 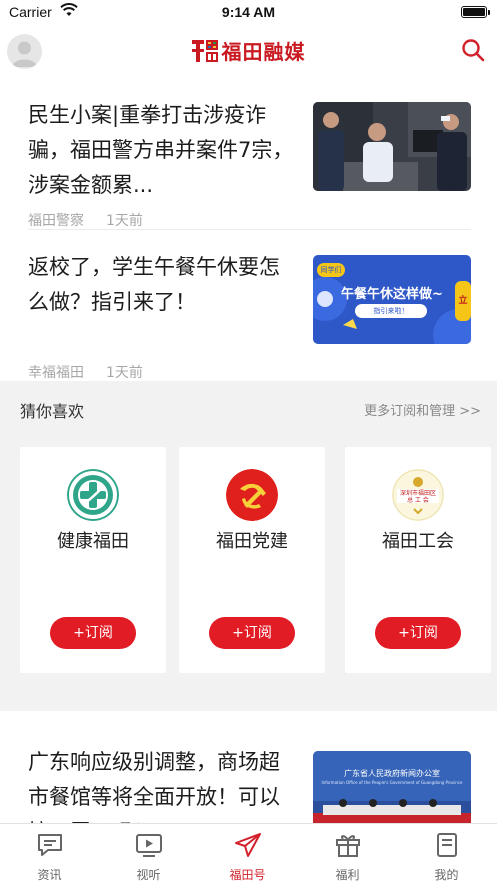 I want to click on banner-headline: 午餐午休这样做~, so click(x=392, y=294).